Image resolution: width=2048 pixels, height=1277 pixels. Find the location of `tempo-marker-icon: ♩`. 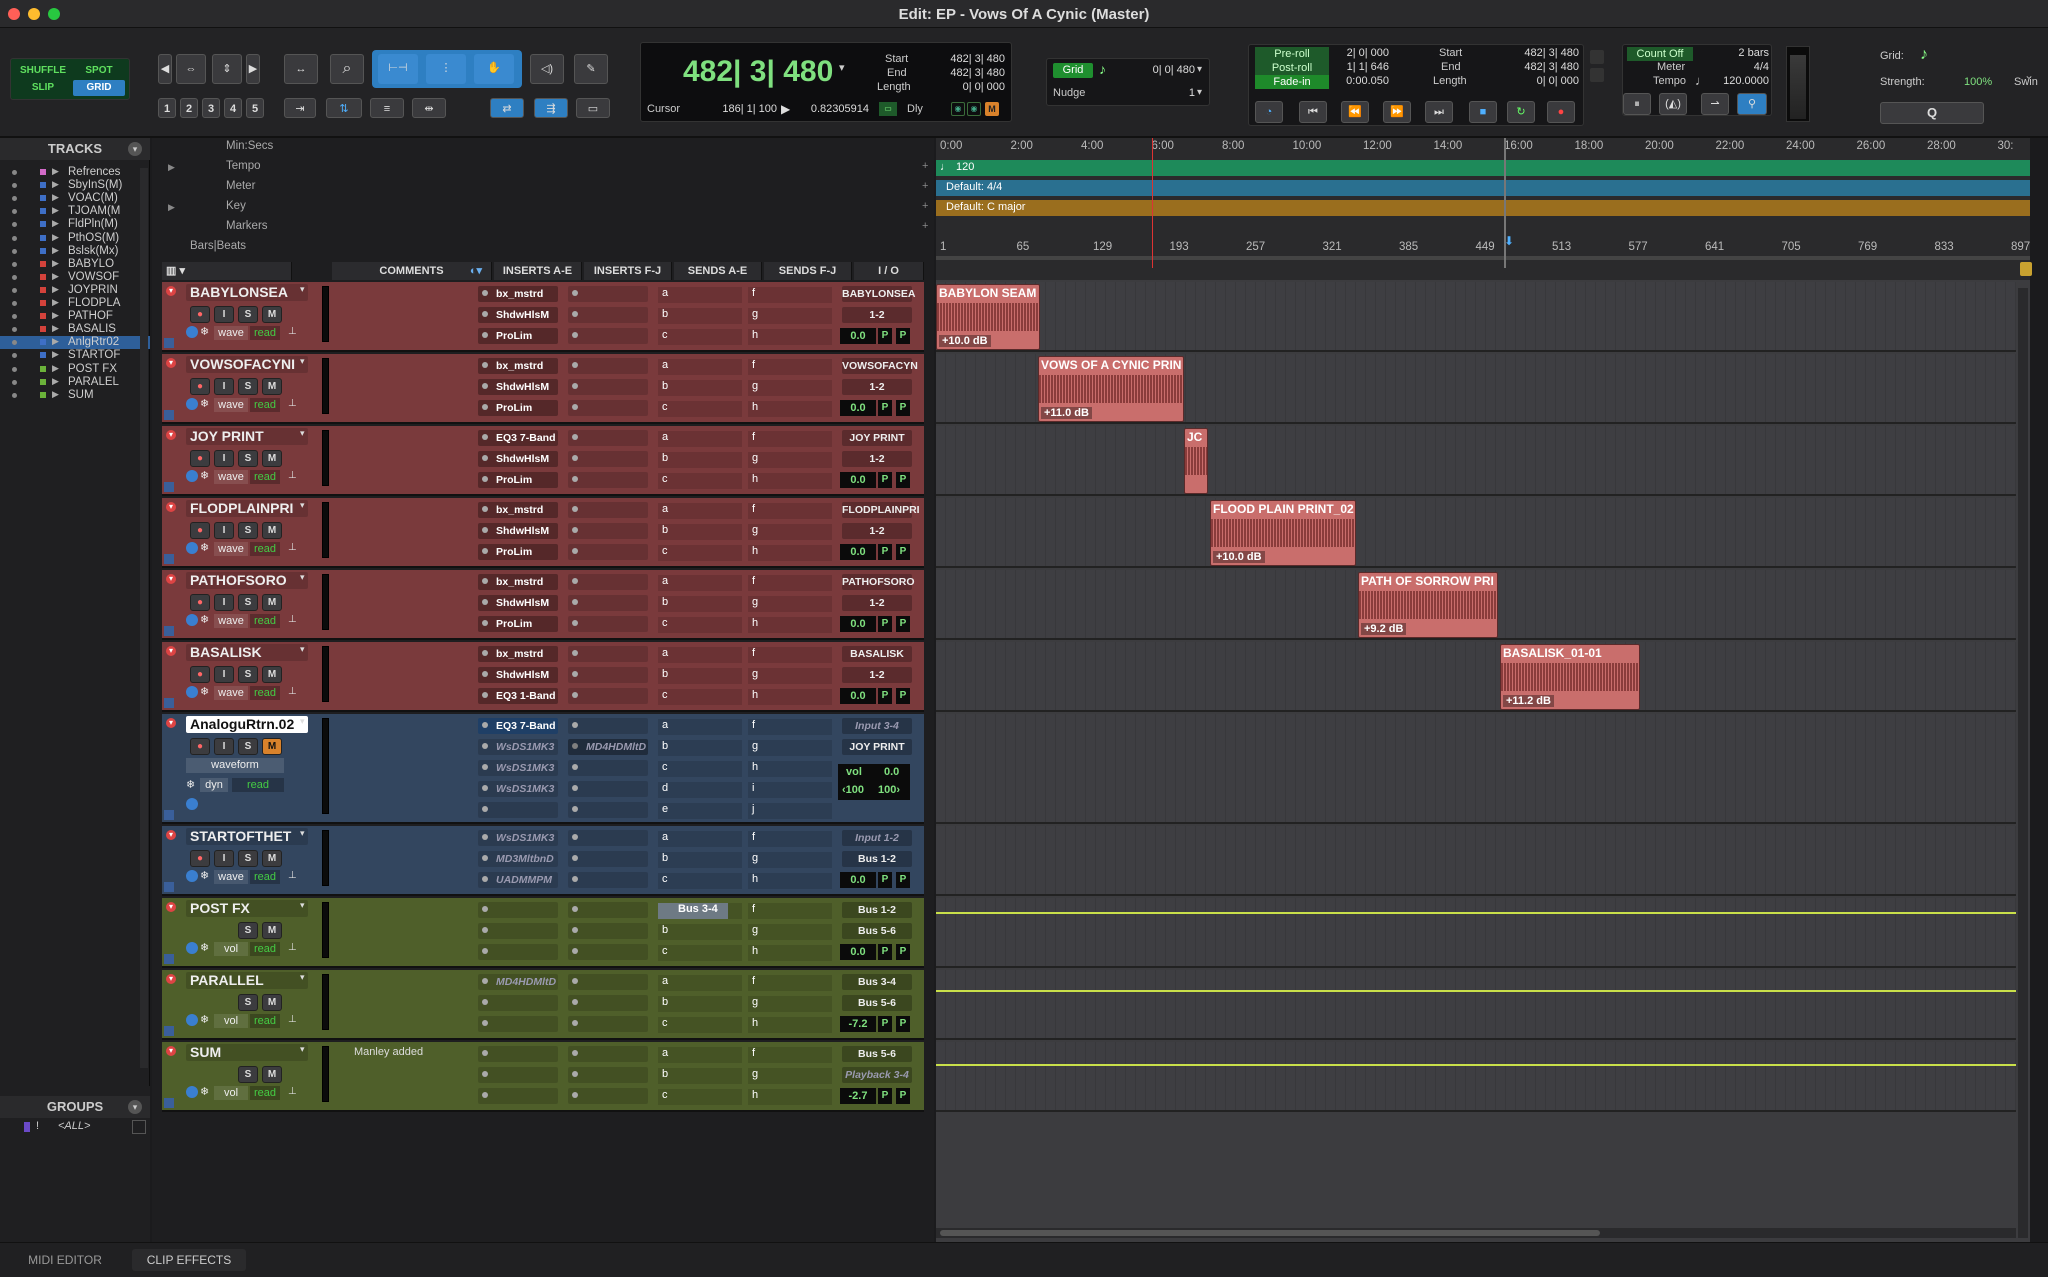

tempo-marker-icon: ♩ is located at coordinates (945, 167).